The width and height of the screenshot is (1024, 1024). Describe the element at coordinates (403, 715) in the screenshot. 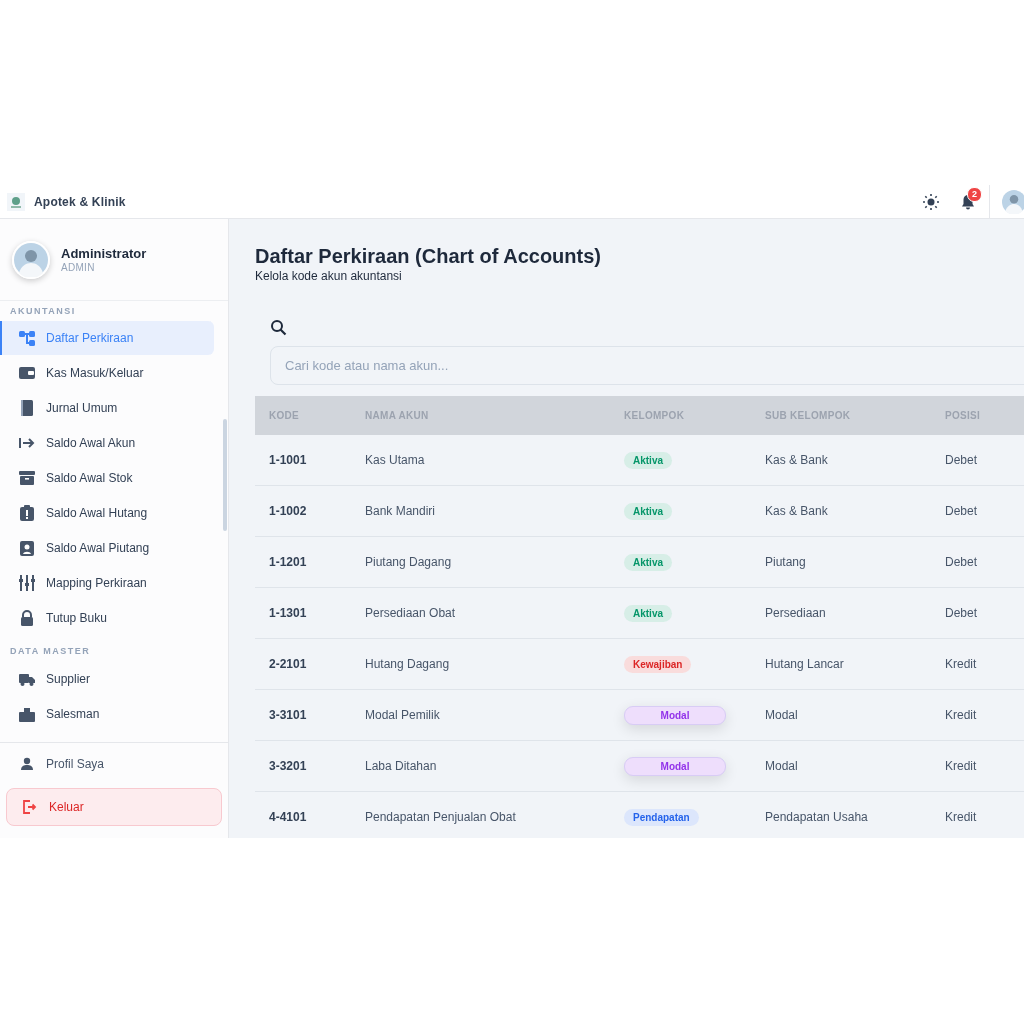

I see `account-name: Modal Pemilik` at that location.